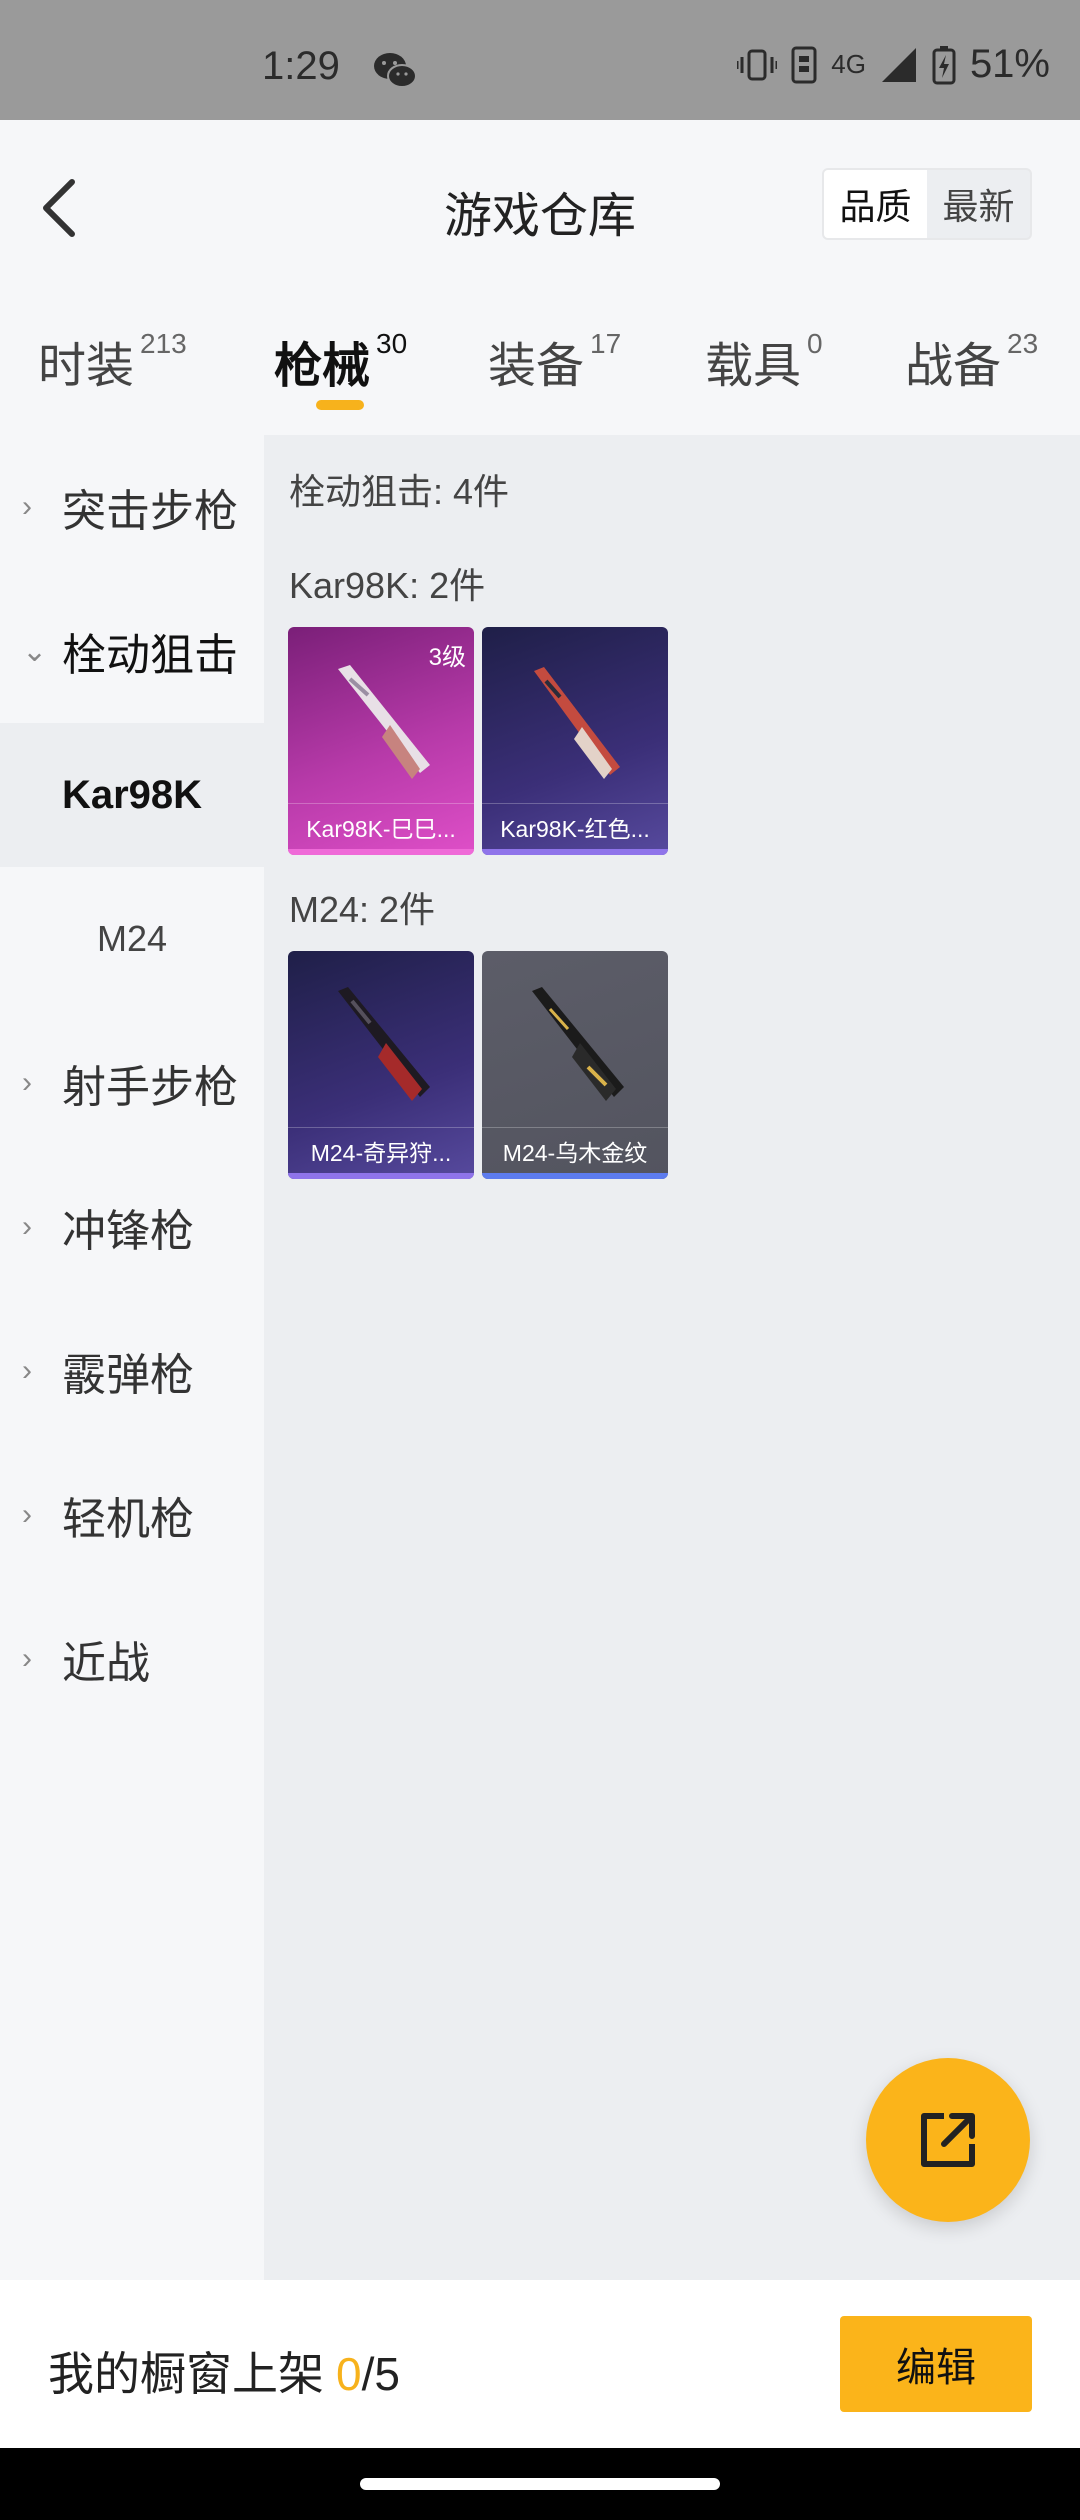  I want to click on sidebar-item-label: 射手步枪, so click(150, 1087).